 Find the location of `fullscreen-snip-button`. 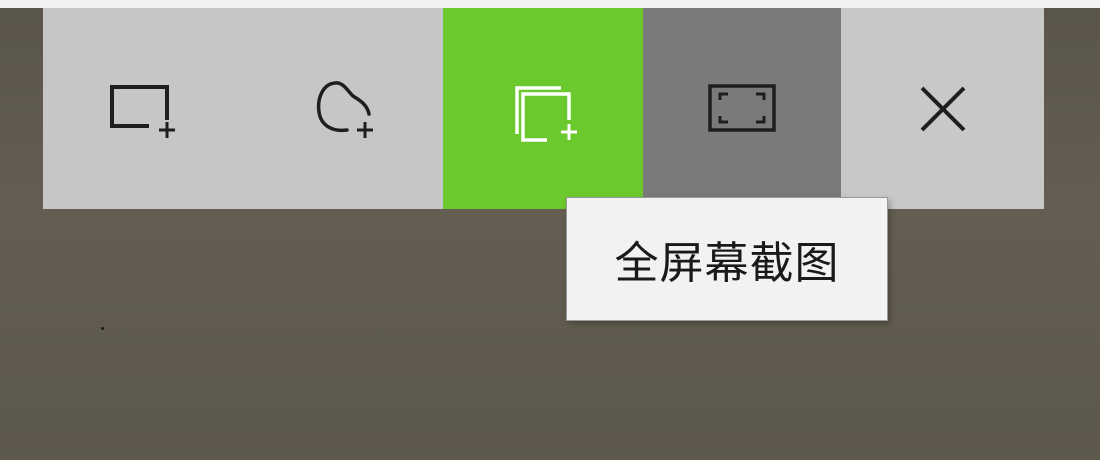

fullscreen-snip-button is located at coordinates (742, 108).